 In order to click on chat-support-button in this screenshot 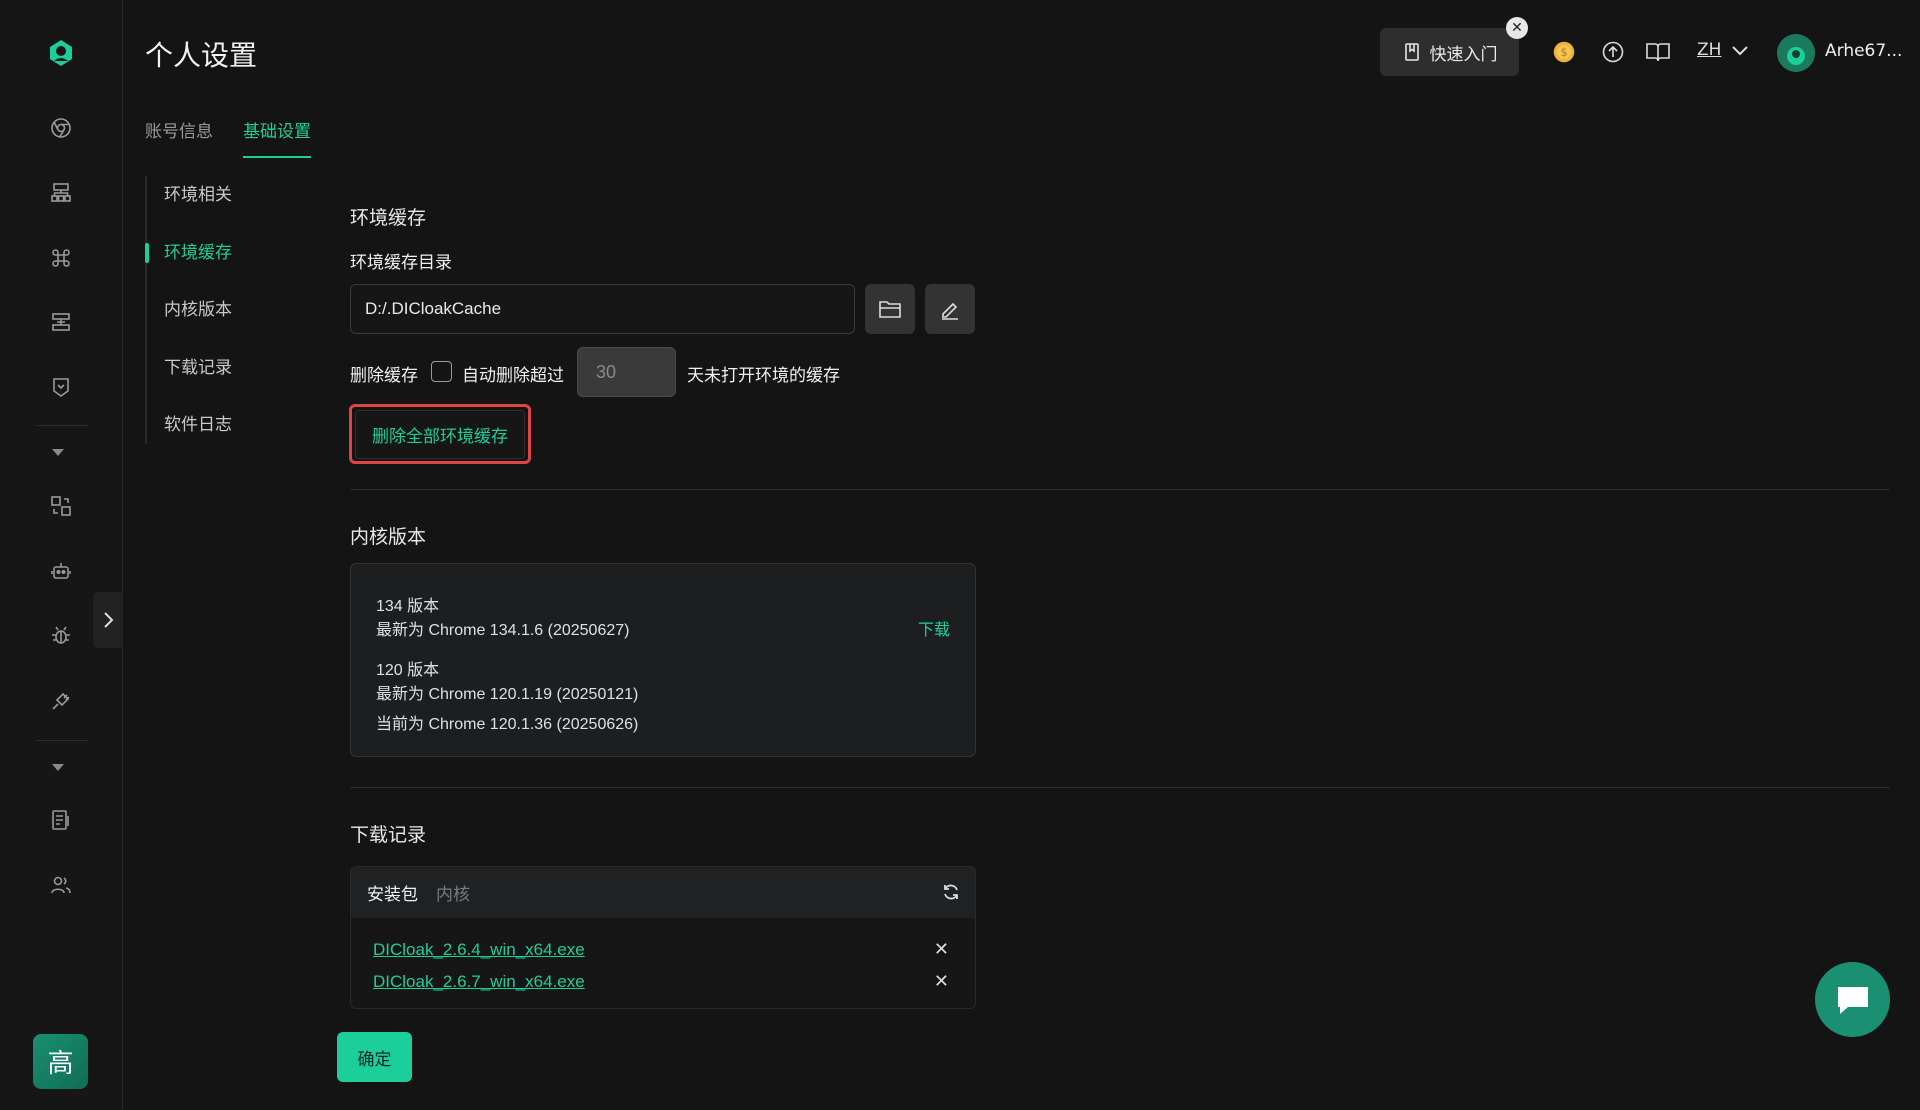, I will do `click(1852, 999)`.